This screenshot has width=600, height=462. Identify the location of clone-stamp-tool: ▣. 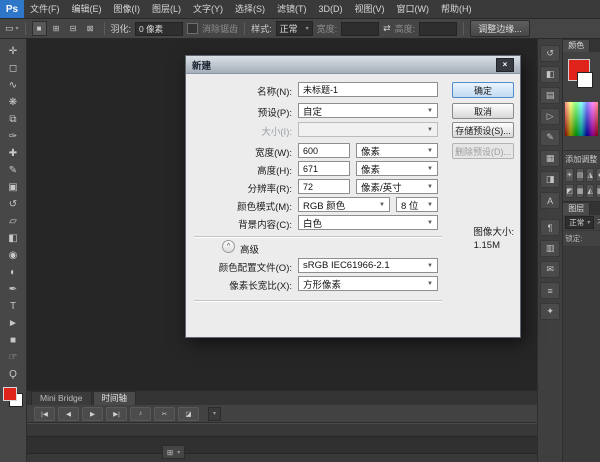
(13, 187).